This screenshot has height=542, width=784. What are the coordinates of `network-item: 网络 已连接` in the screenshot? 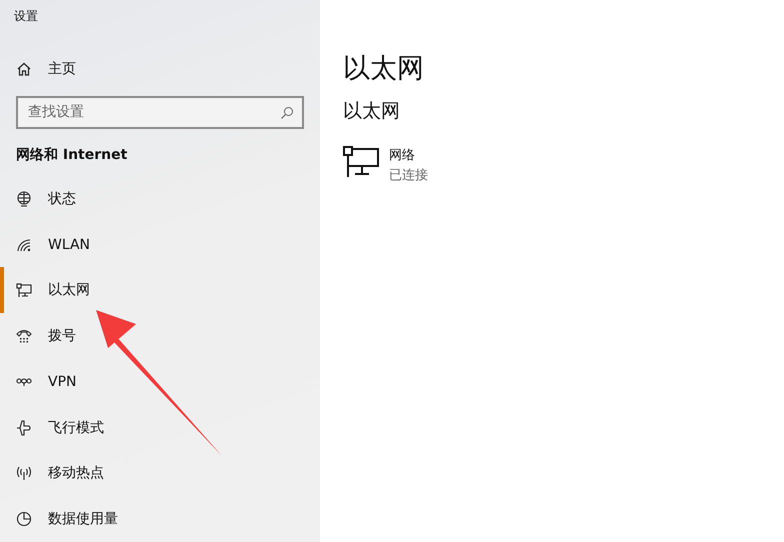 It's located at (563, 166).